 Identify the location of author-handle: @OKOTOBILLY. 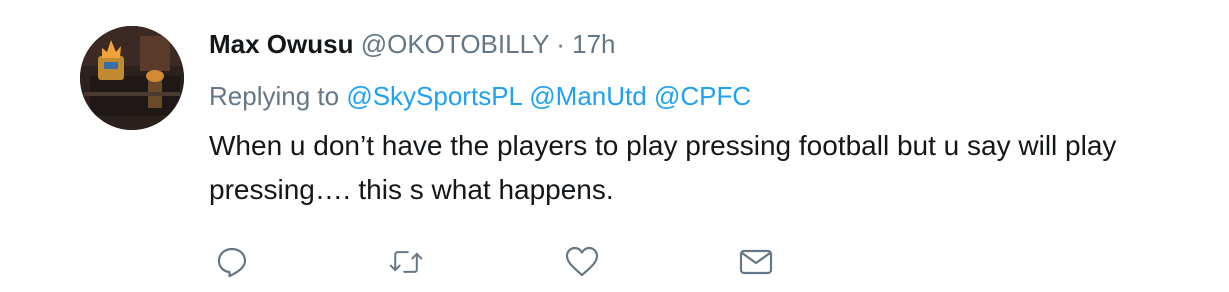
(455, 44).